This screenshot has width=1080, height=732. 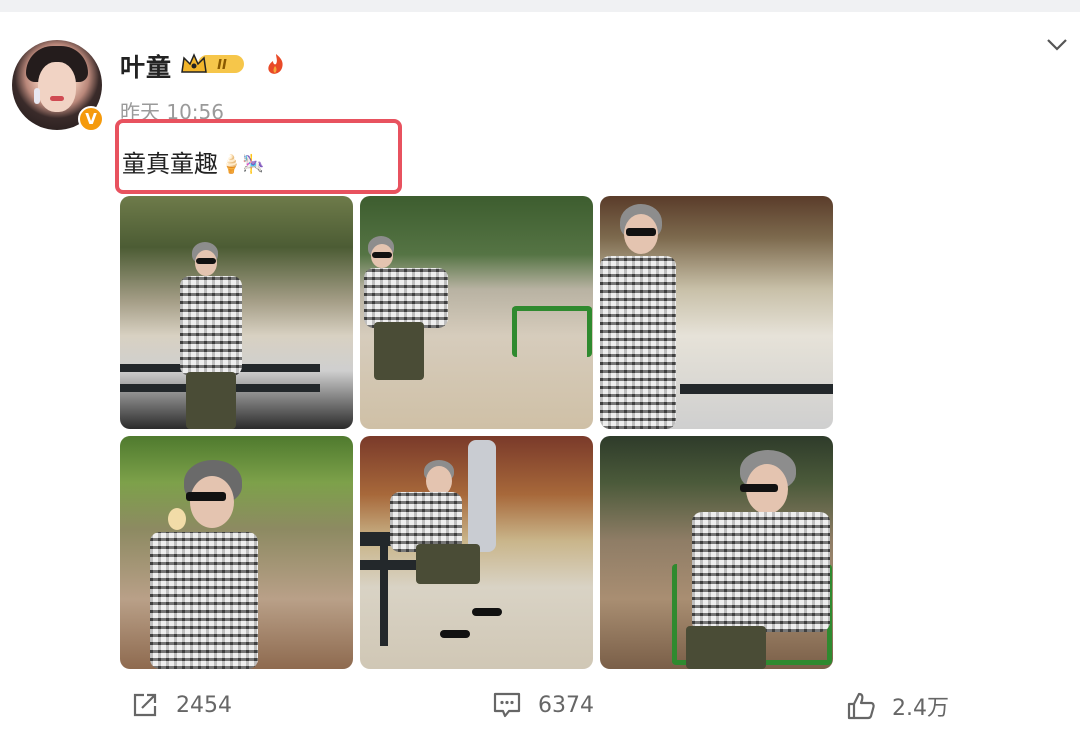 I want to click on member-level-label: II, so click(x=222, y=65).